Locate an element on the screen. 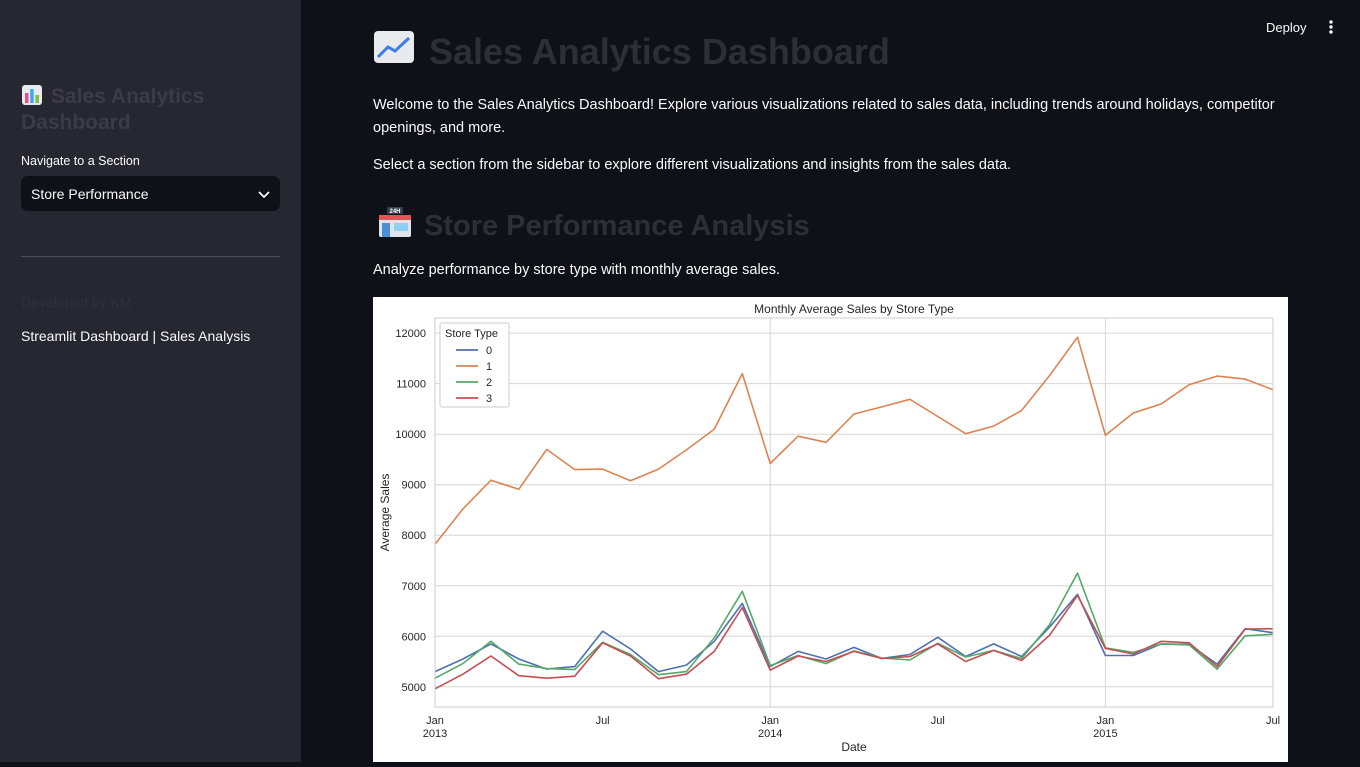 Image resolution: width=1360 pixels, height=767 pixels. section-title: 24H Store Performance Analysis is located at coordinates (594, 226).